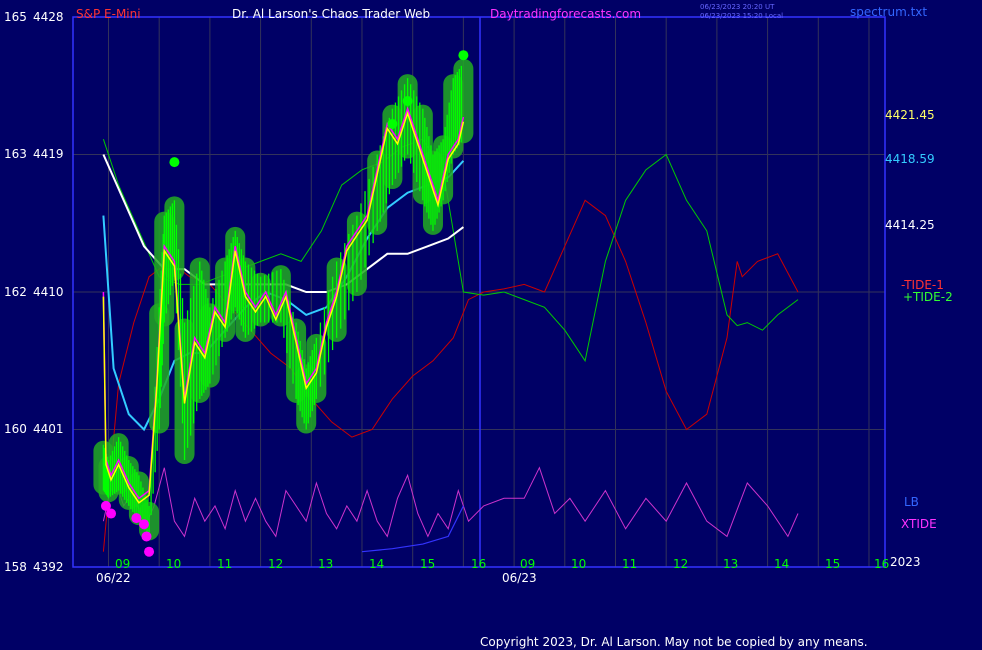 This screenshot has height=650, width=982. I want to click on x-axis-date: 06/23, so click(519, 578).